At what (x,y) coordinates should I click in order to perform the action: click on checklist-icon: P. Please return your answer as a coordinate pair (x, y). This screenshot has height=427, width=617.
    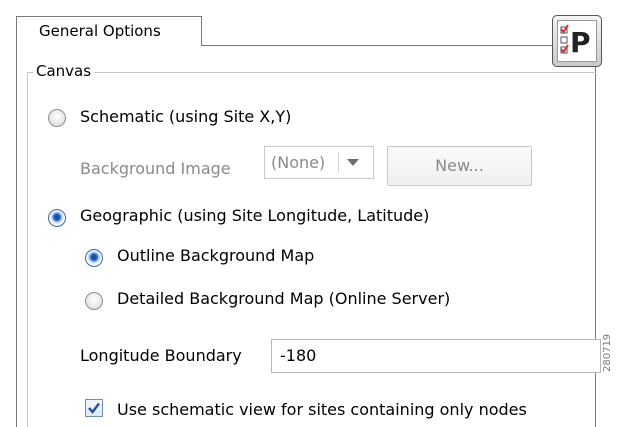
    Looking at the image, I should click on (575, 41).